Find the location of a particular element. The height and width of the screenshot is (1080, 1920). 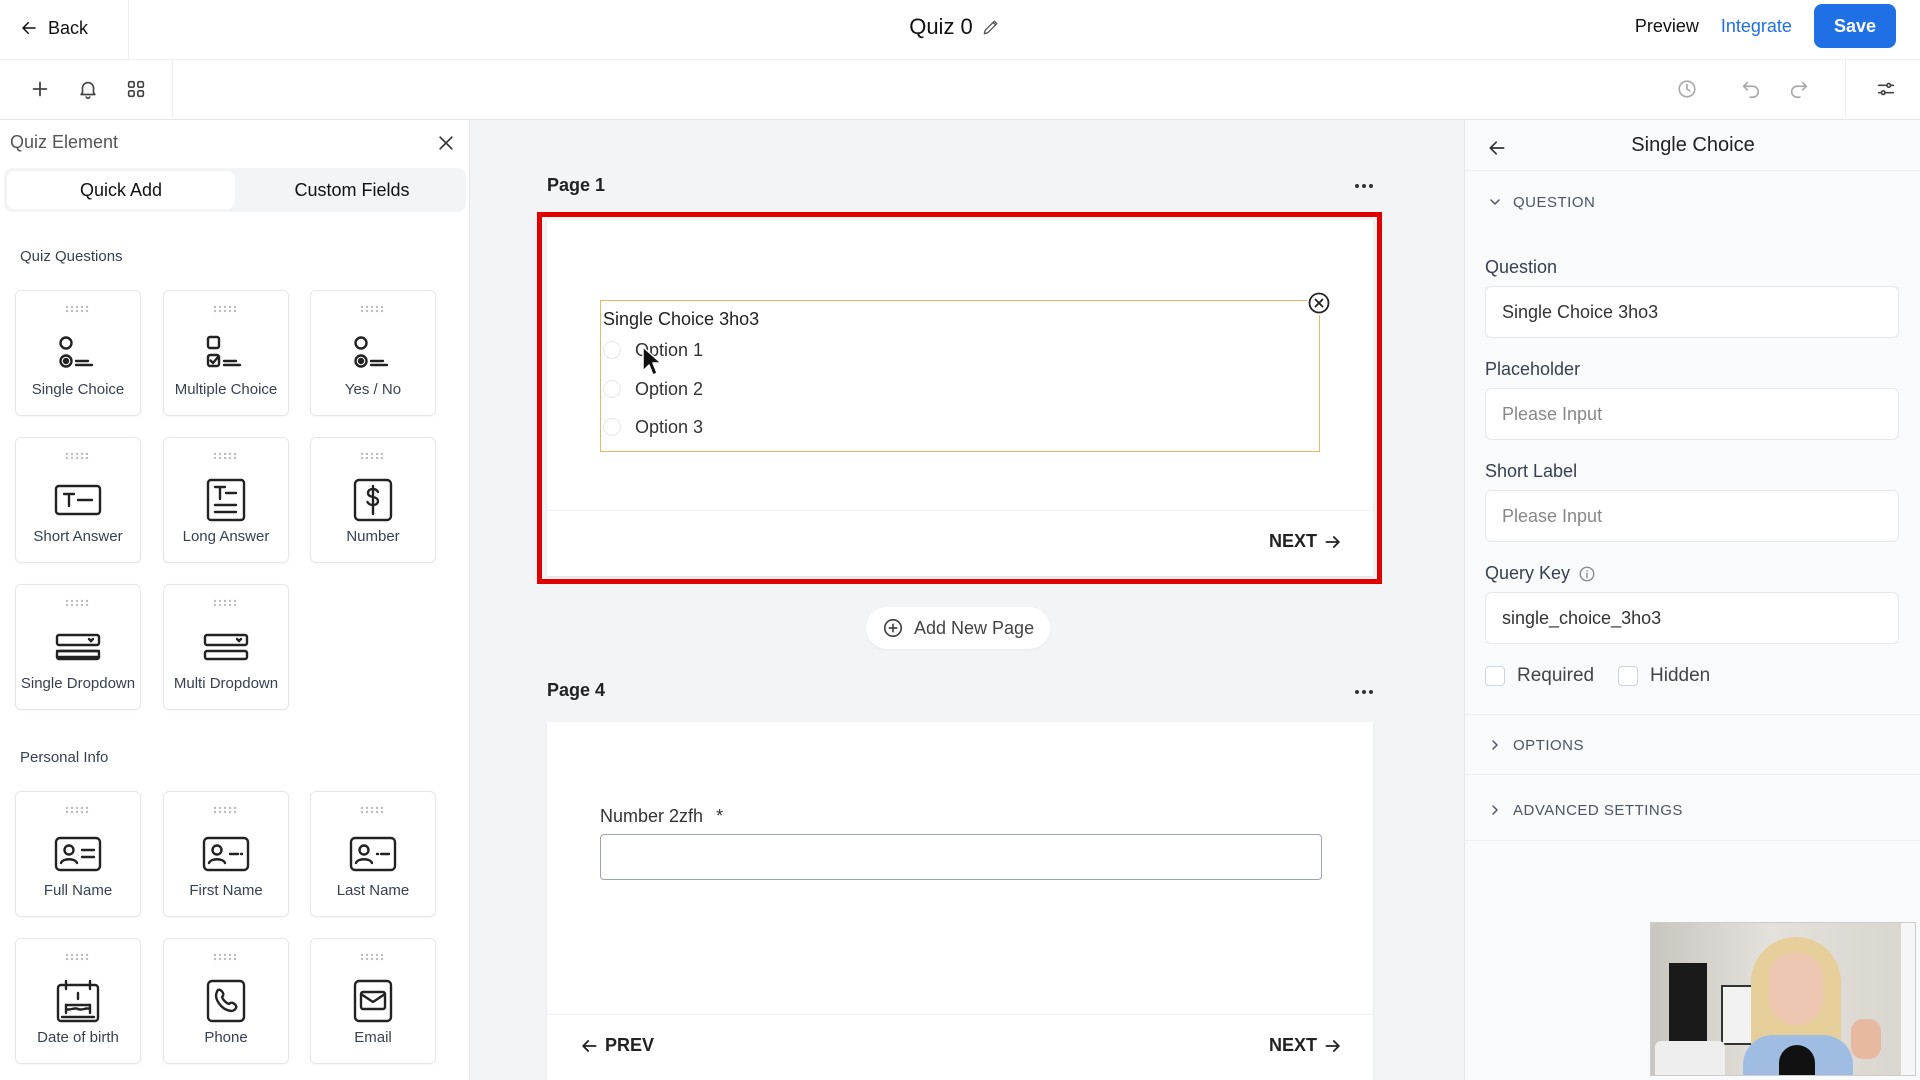

plus-circle-icon is located at coordinates (893, 628).